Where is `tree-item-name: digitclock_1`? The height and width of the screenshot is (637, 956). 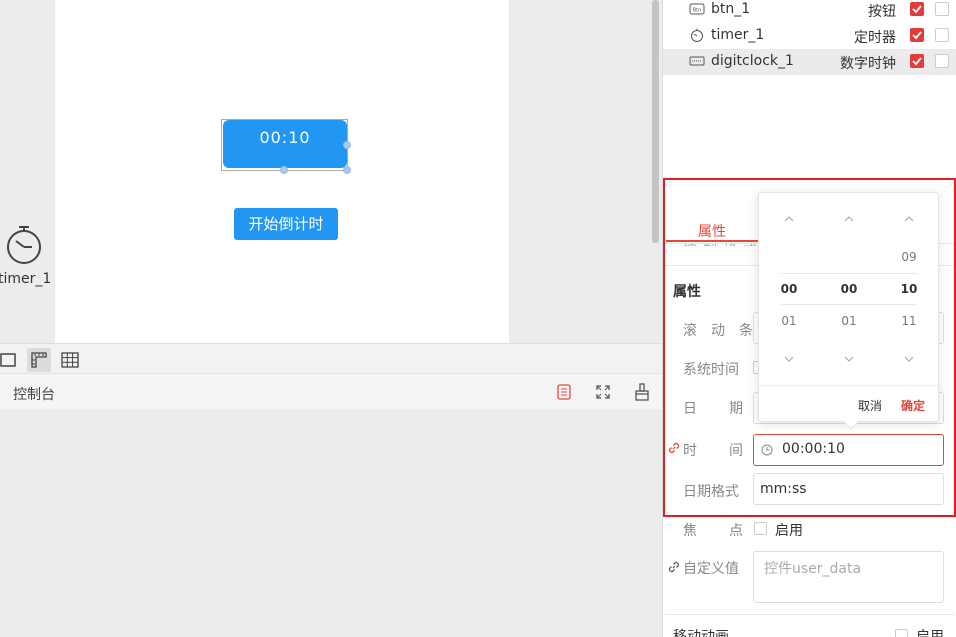
tree-item-name: digitclock_1 is located at coordinates (752, 61).